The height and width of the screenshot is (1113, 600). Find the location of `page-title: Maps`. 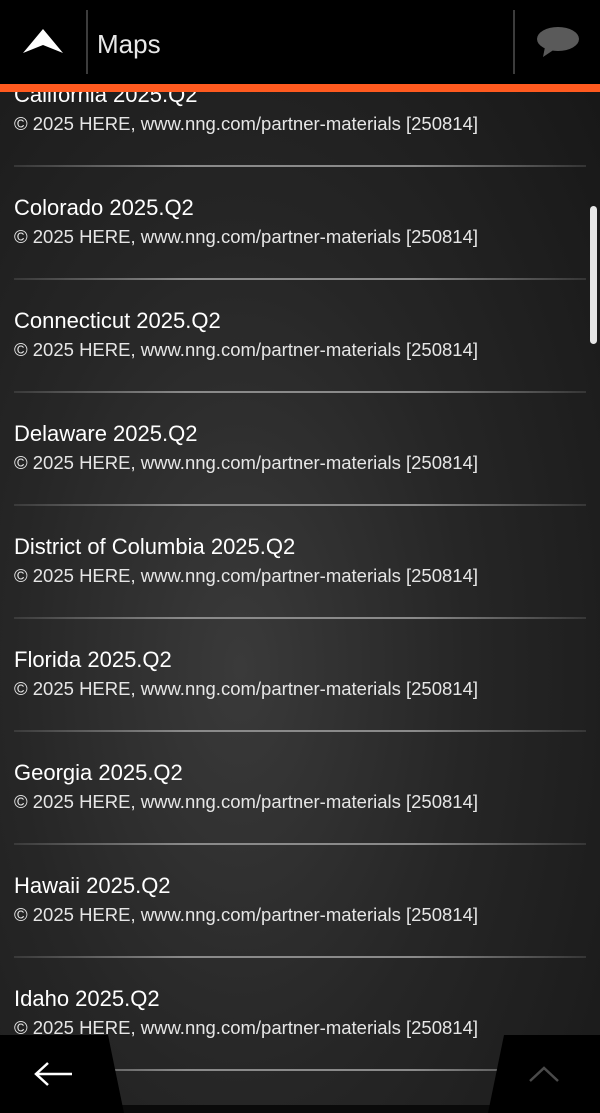

page-title: Maps is located at coordinates (129, 44).